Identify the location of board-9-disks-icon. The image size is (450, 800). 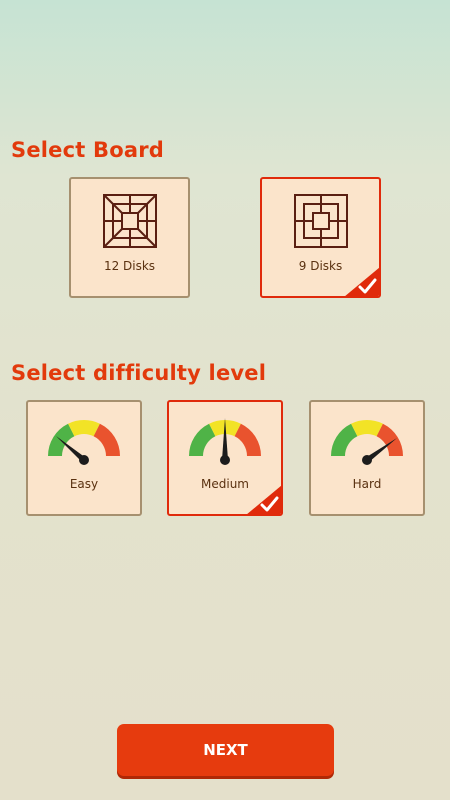
(320, 221).